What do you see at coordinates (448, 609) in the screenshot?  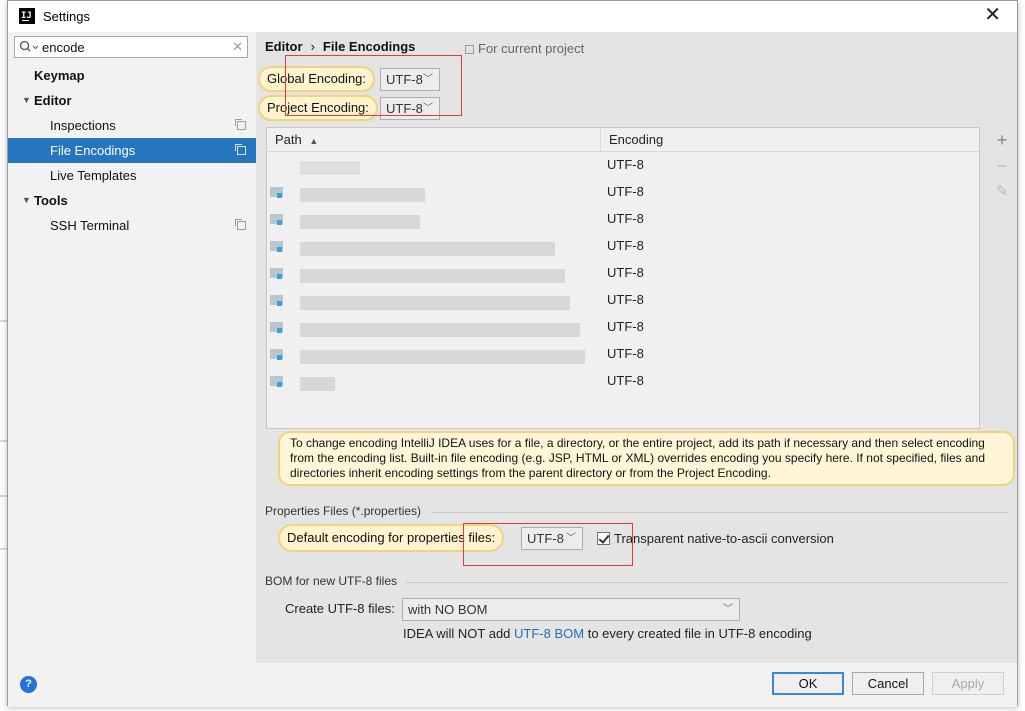 I see `bom-select-value: with NO BOM` at bounding box center [448, 609].